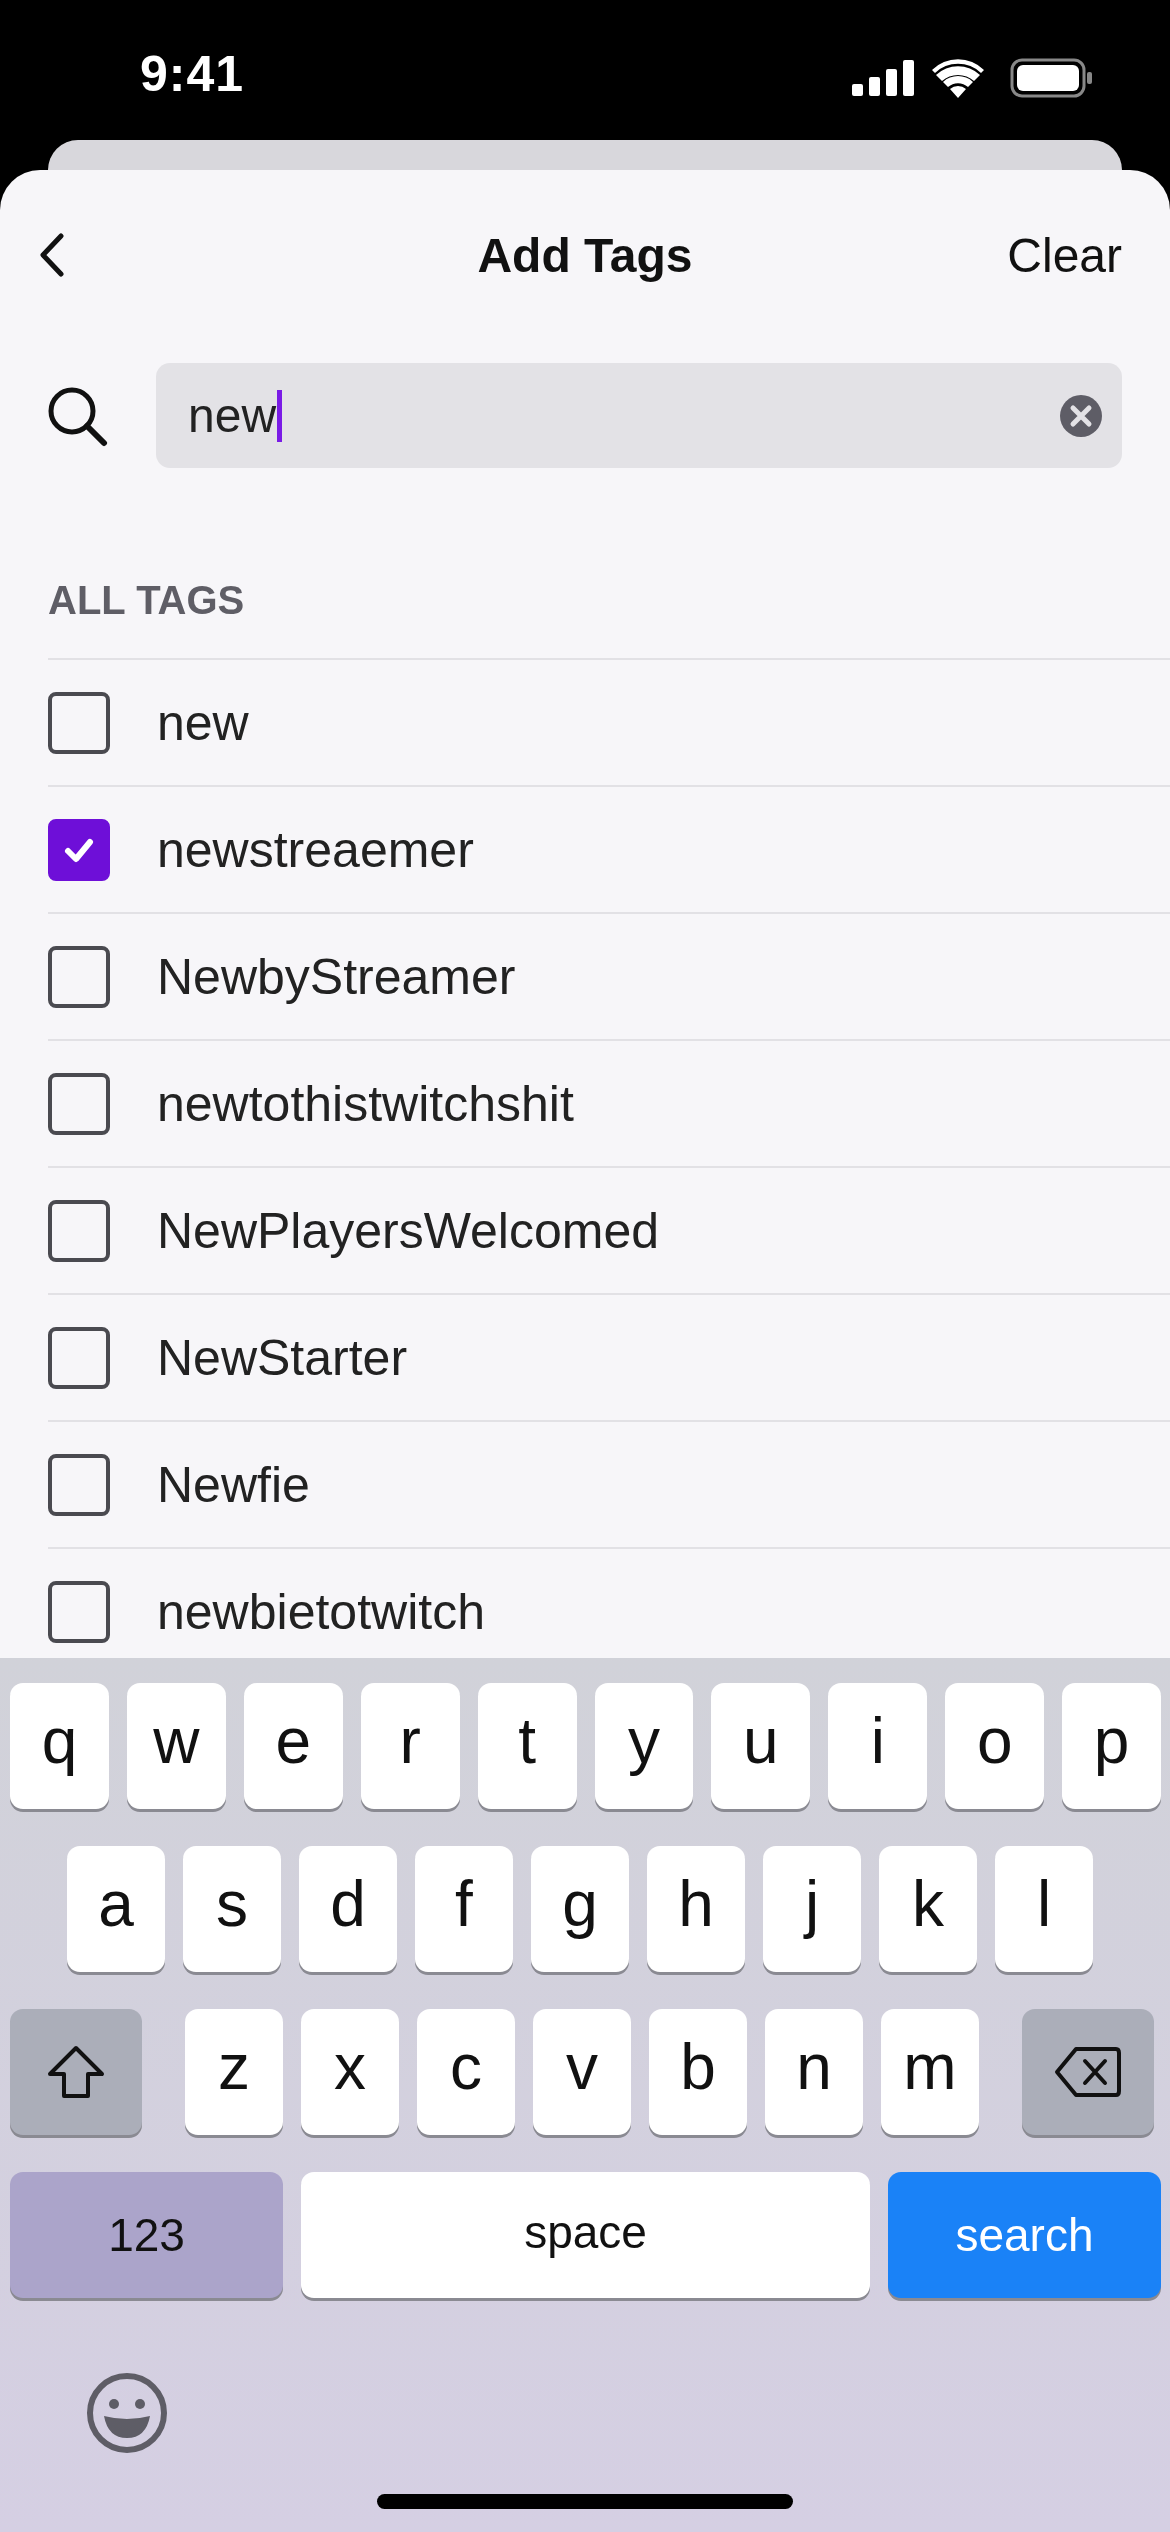 Image resolution: width=1170 pixels, height=2532 pixels. Describe the element at coordinates (1081, 415) in the screenshot. I see `clear-icon` at that location.